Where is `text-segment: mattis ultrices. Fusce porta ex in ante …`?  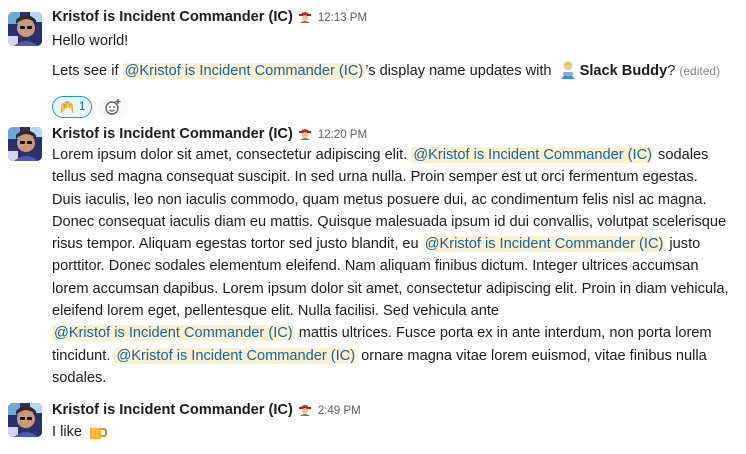 text-segment: mattis ultrices. Fusce porta ex in ante … is located at coordinates (503, 333).